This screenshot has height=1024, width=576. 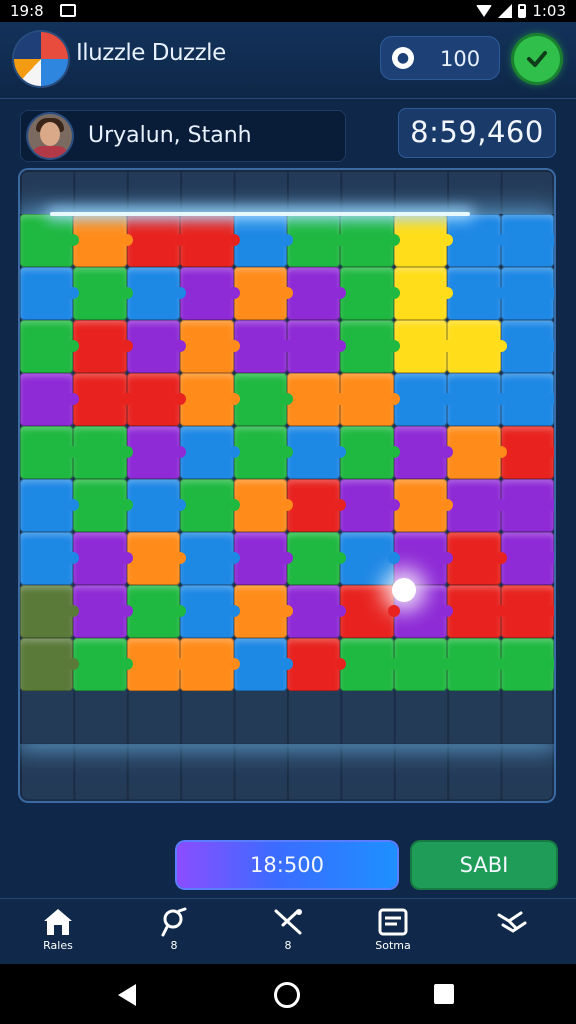 I want to click on nav-item-home: Rales, so click(x=58, y=929).